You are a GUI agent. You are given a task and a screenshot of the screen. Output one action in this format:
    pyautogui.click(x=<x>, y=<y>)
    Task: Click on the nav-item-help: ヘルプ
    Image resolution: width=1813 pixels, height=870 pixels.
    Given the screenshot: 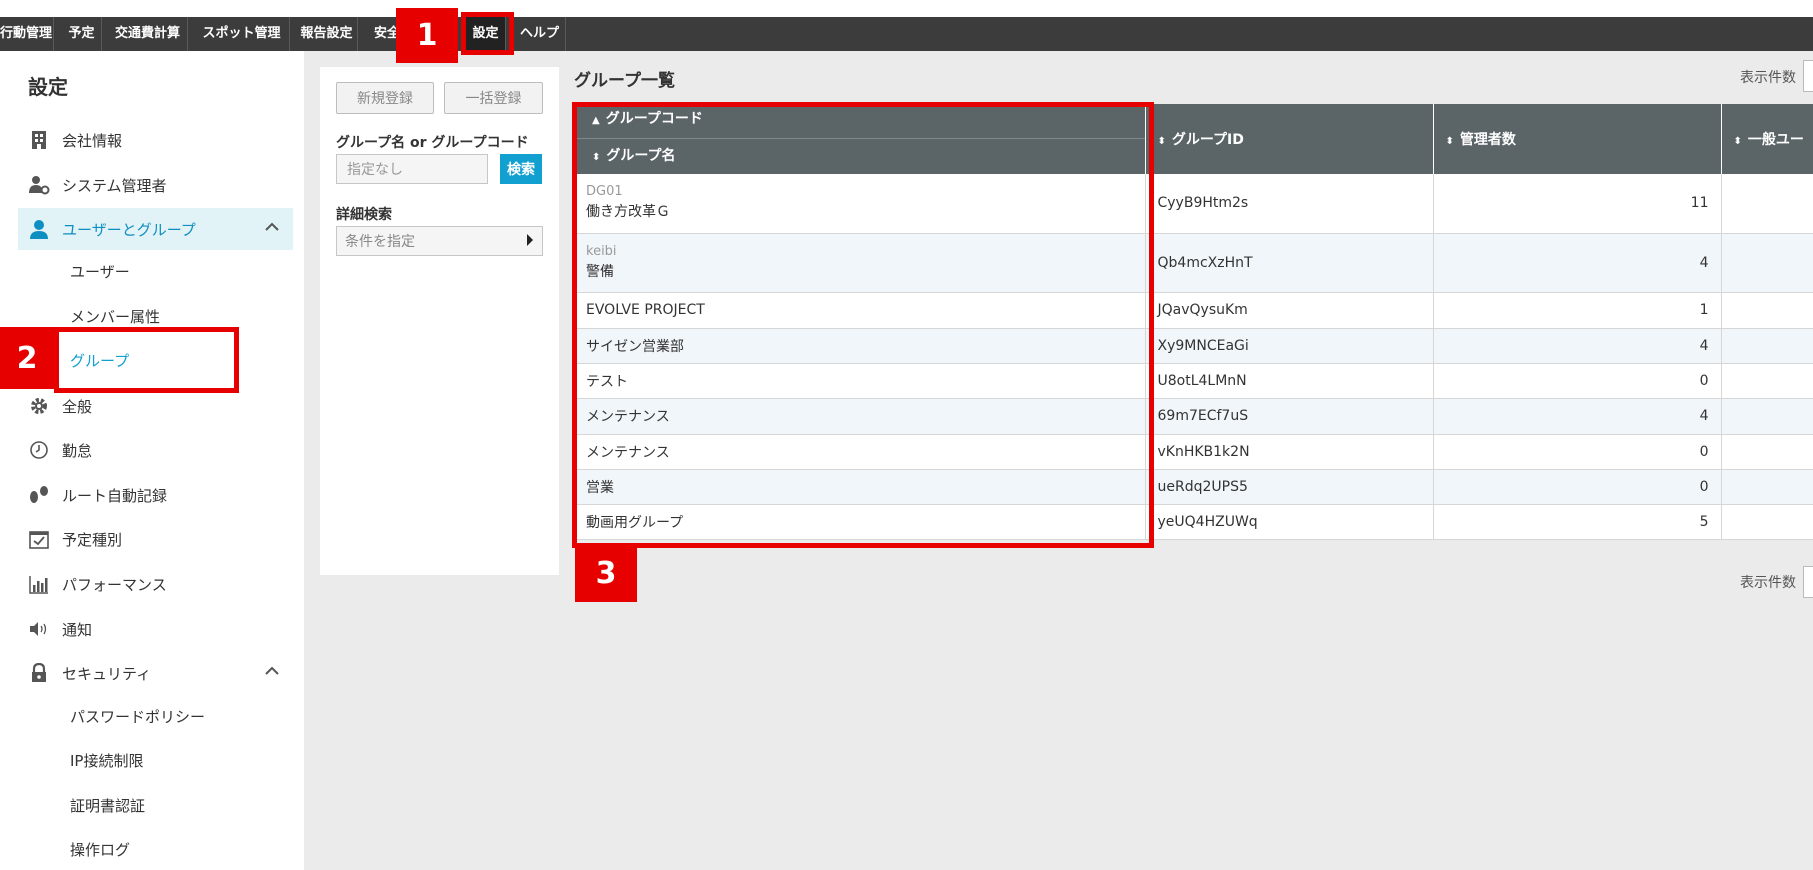 What is the action you would take?
    pyautogui.click(x=540, y=34)
    